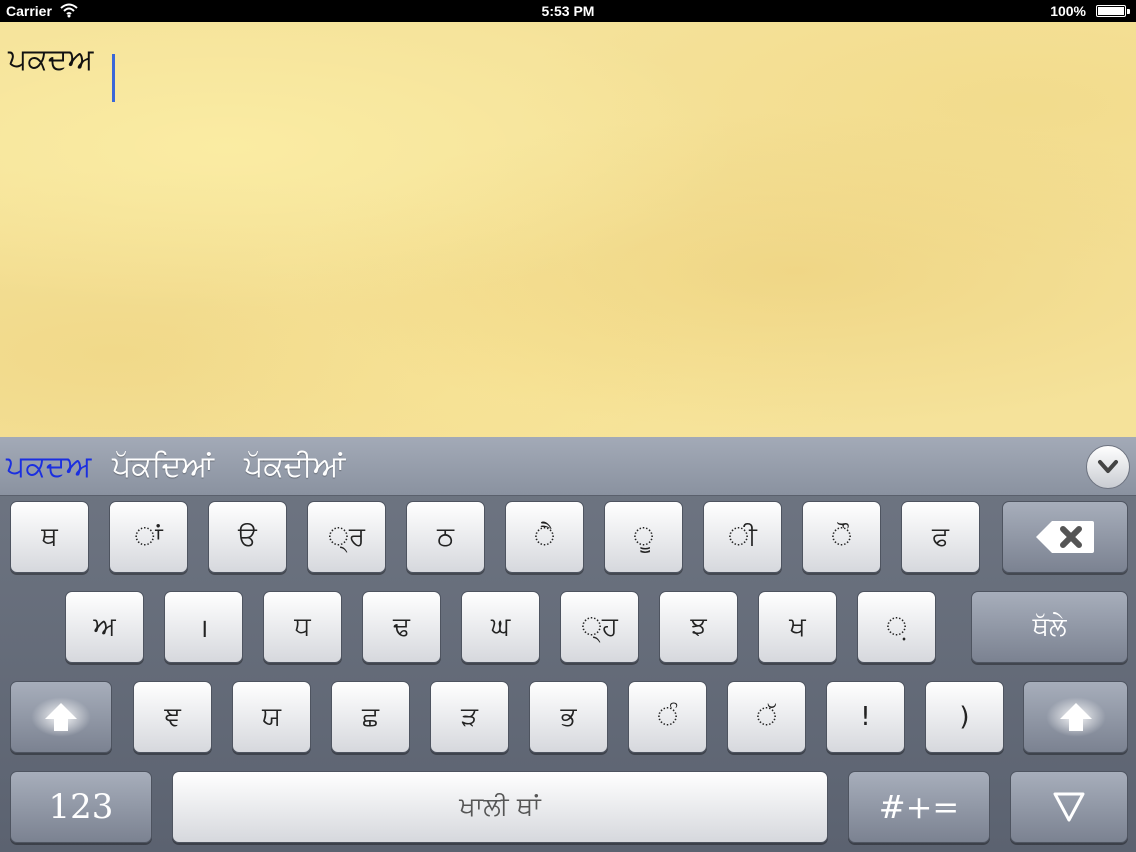 Image resolution: width=1136 pixels, height=852 pixels. I want to click on key-ya: ਯ, so click(271, 717).